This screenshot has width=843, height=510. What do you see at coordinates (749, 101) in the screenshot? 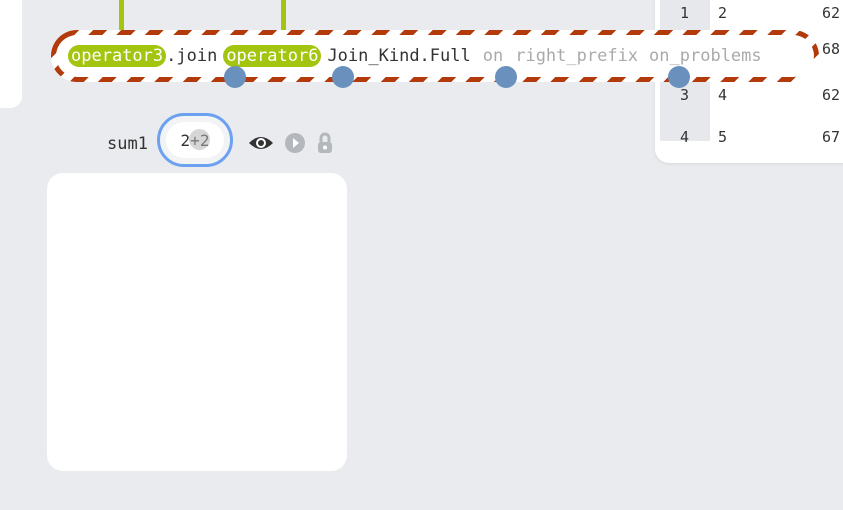
I see `table-row: 3 4 62` at bounding box center [749, 101].